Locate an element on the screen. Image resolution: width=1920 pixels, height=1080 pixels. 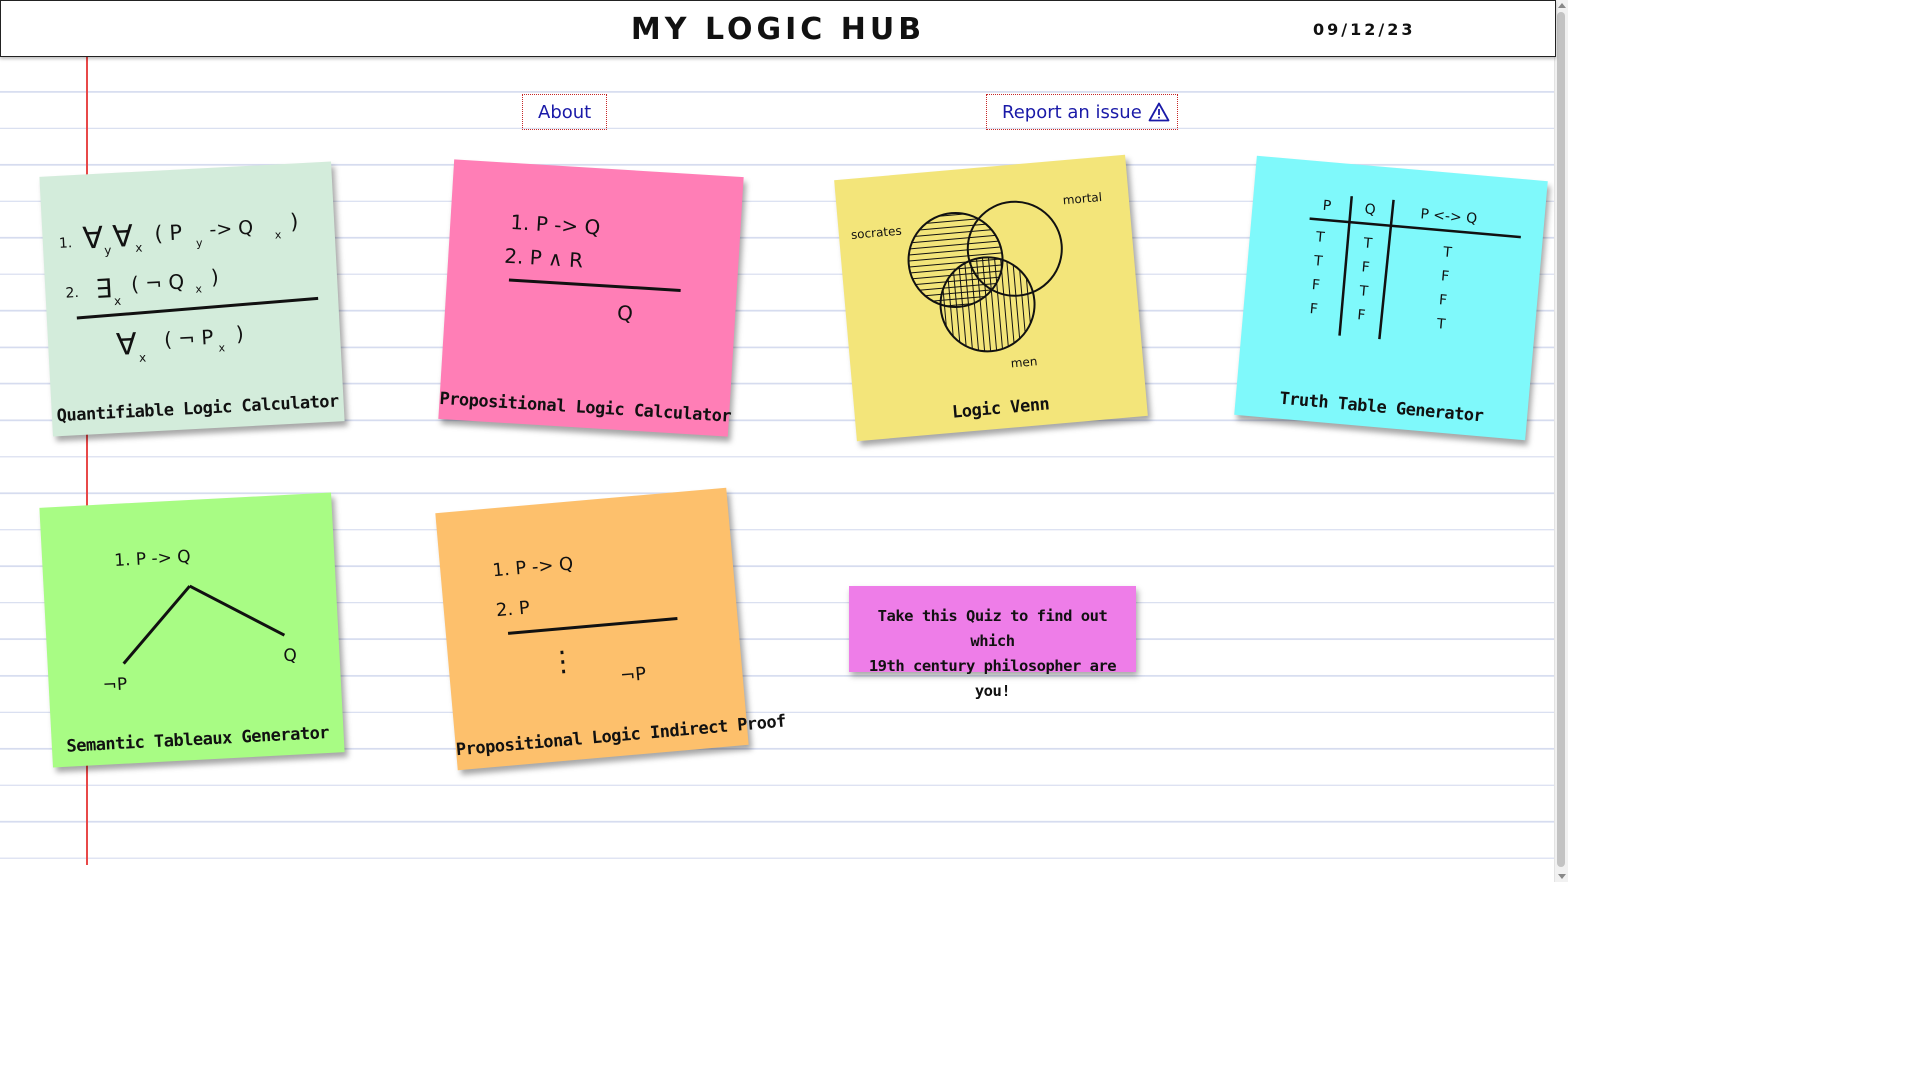
svg-text: ( ¬ P is located at coordinates (188, 338).